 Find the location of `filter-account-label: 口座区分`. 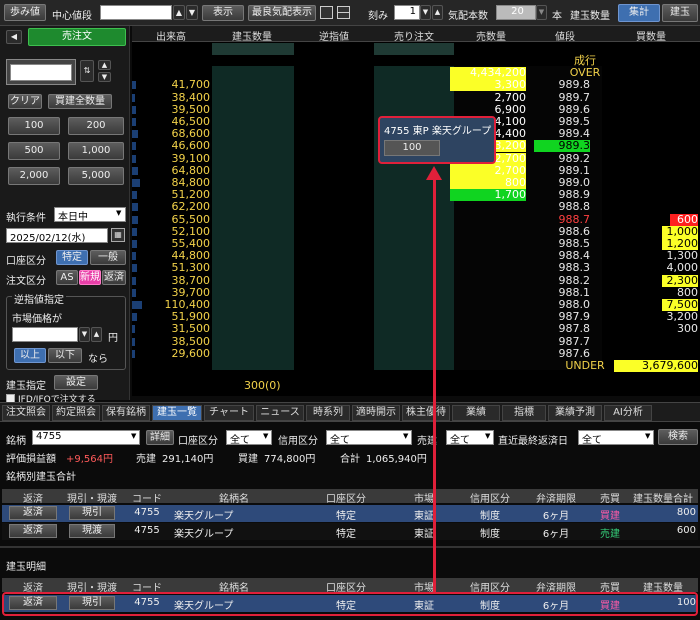

filter-account-label: 口座区分 is located at coordinates (198, 441).